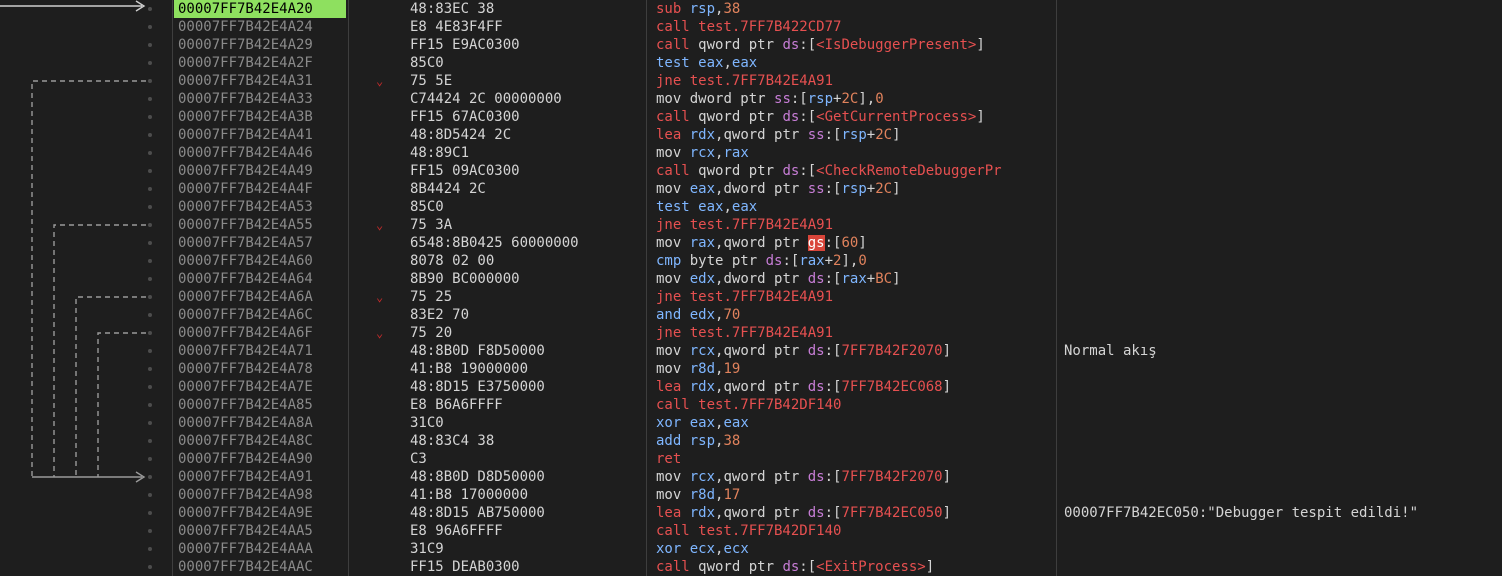 This screenshot has height=576, width=1502. Describe the element at coordinates (855, 279) in the screenshot. I see `instruction-cell: mov edx,dword ptr ds:[rax+BC]` at that location.